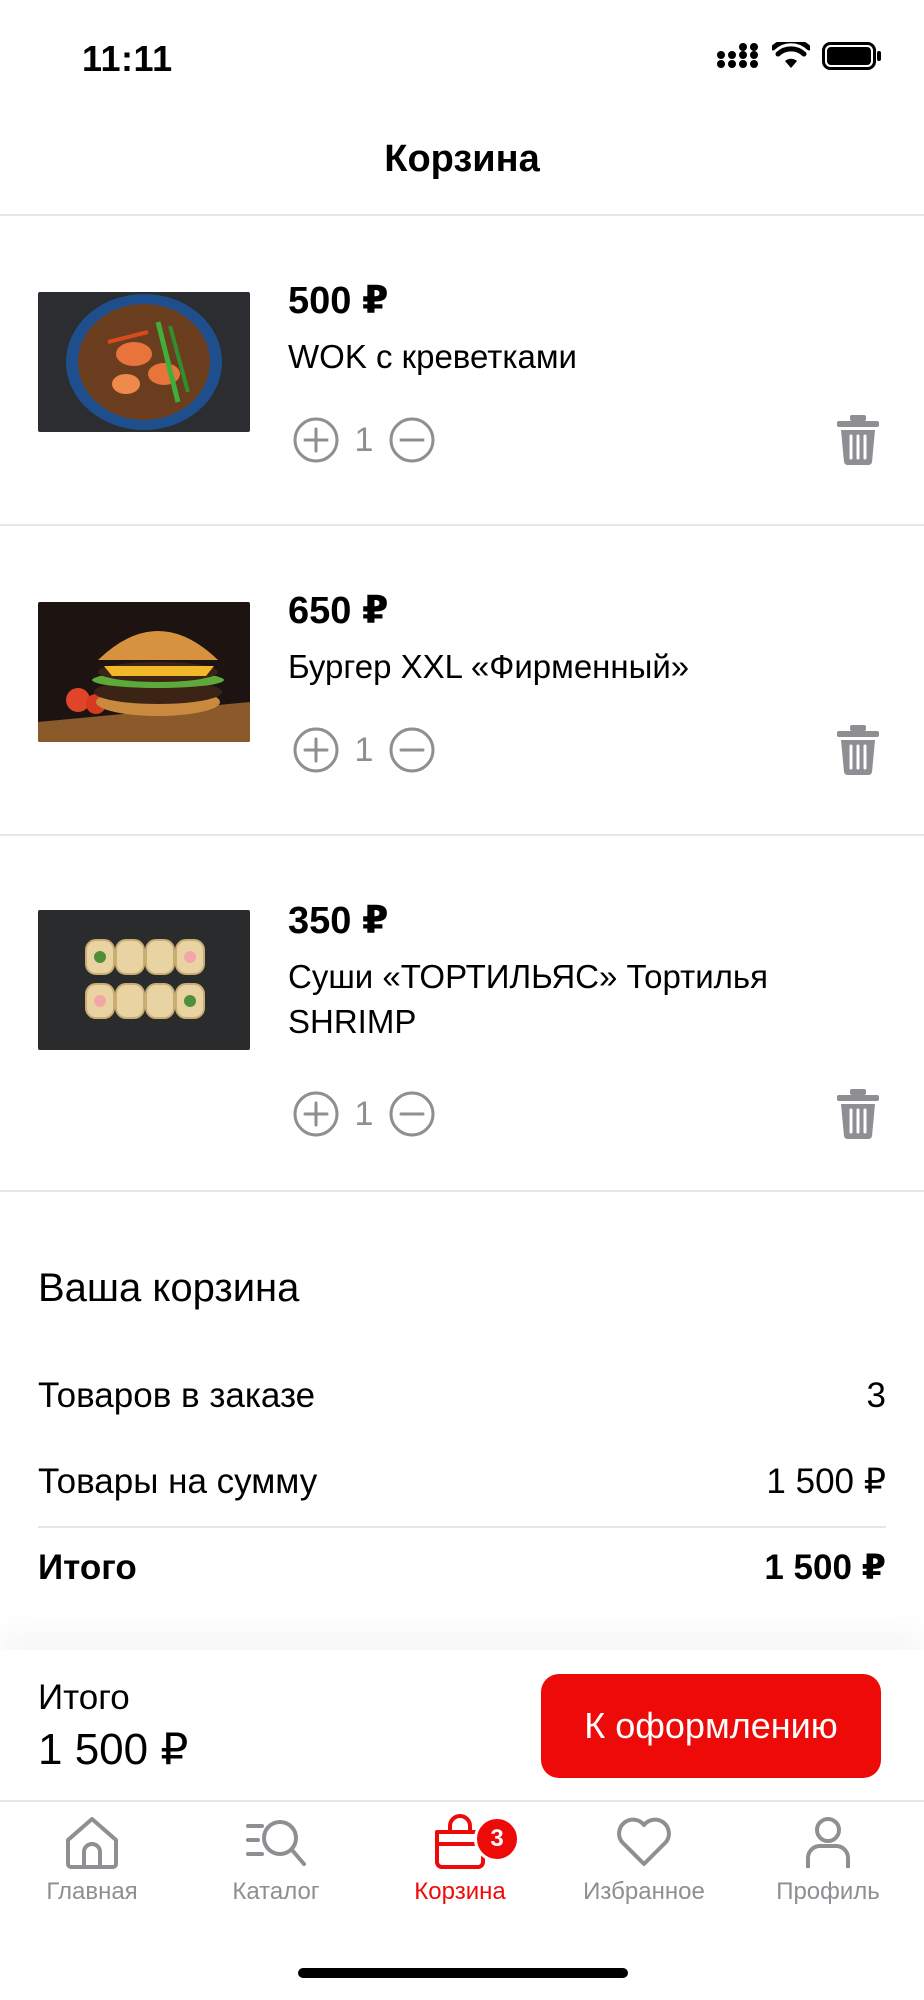 Image resolution: width=924 pixels, height=2000 pixels. What do you see at coordinates (462, 1527) in the screenshot?
I see `summary-divider` at bounding box center [462, 1527].